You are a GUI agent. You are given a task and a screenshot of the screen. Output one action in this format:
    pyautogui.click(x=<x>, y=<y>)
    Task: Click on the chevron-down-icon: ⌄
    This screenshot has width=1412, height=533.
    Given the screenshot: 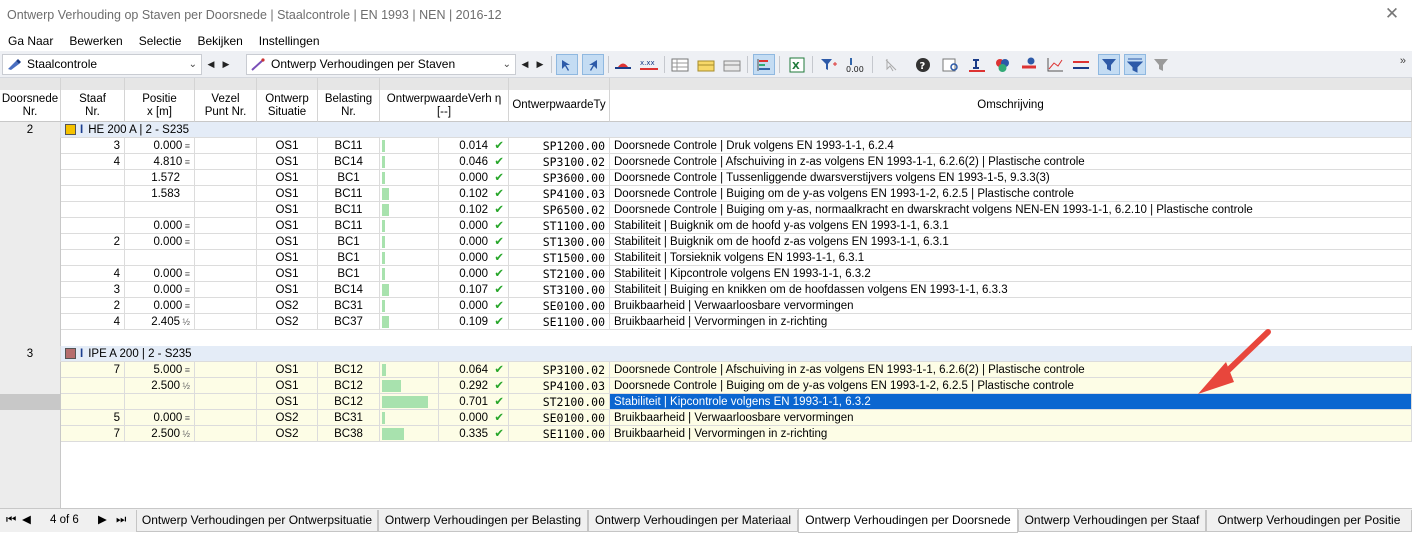 What is the action you would take?
    pyautogui.click(x=506, y=64)
    